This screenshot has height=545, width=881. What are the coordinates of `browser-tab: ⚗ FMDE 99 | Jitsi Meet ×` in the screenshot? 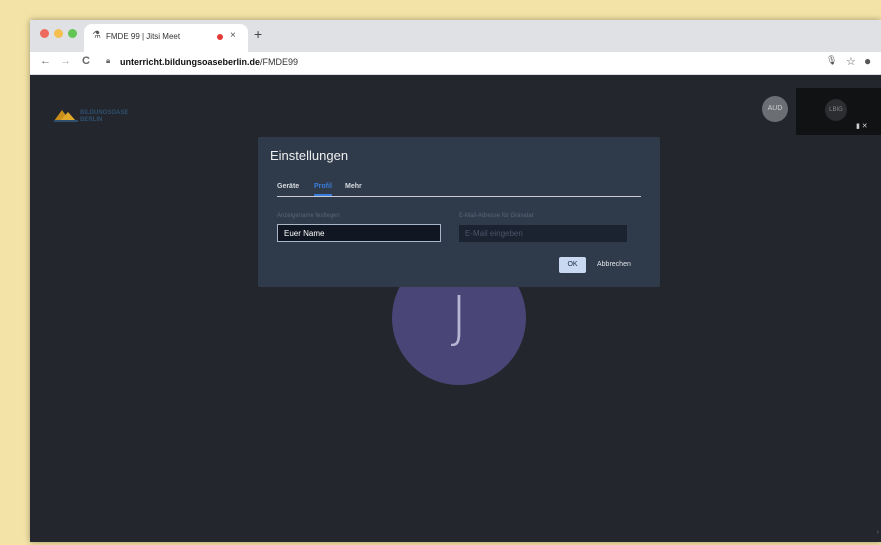 It's located at (166, 38).